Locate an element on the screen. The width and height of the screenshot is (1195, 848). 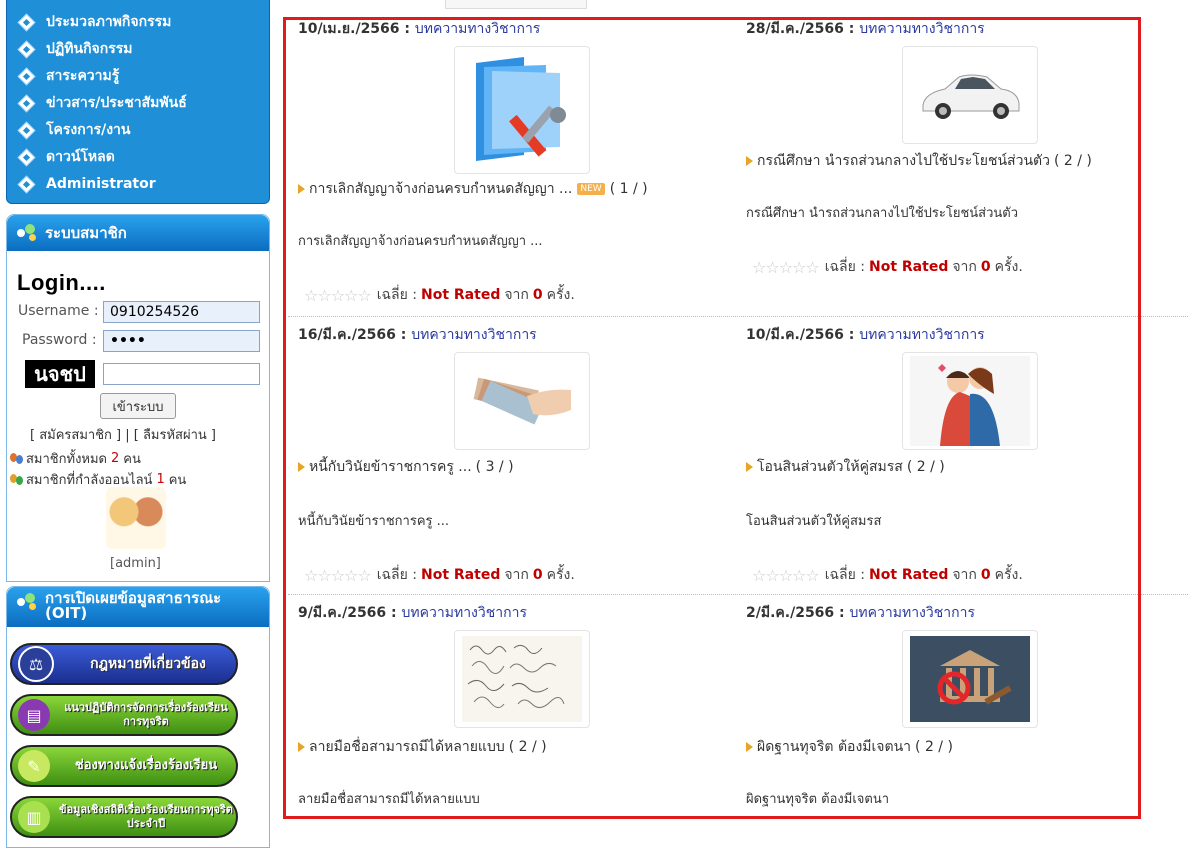
menu-item-news: ข่าวสาร/ประชาสัมพันธ์ is located at coordinates (102, 103).